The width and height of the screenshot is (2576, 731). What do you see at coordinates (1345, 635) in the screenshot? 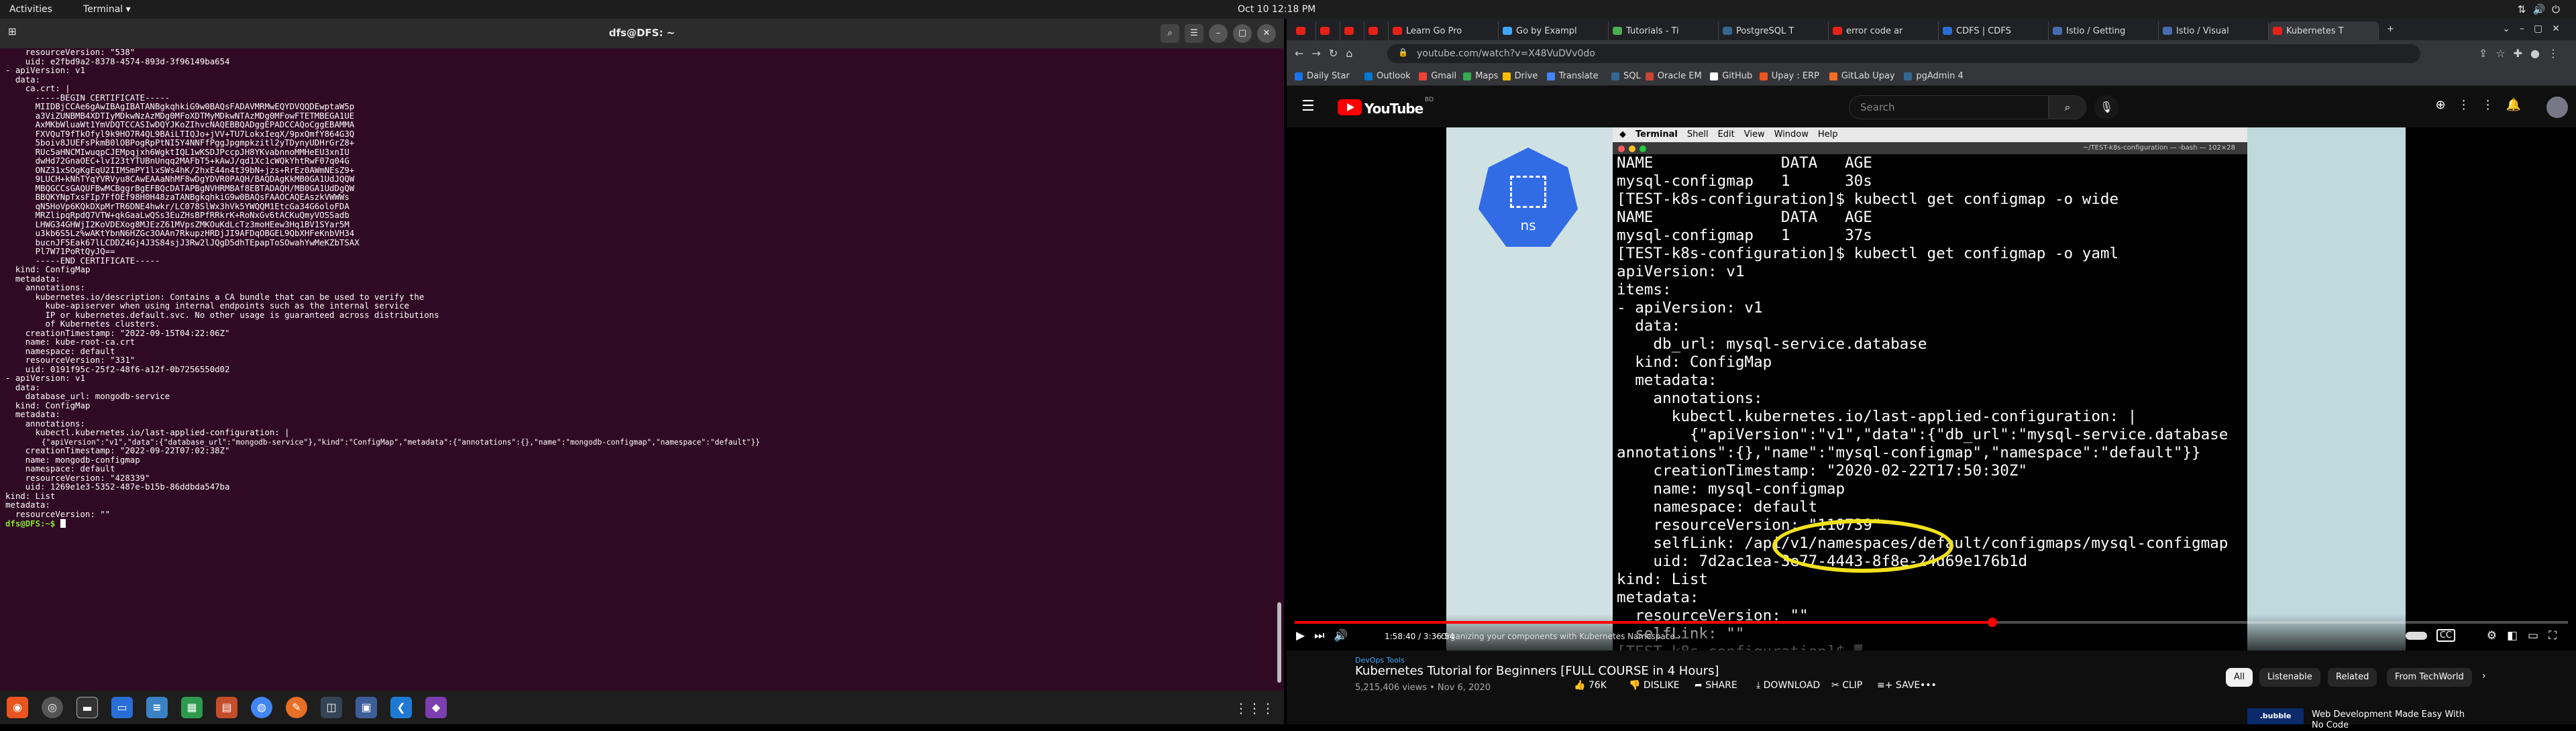
I see `volume-icon: 🔊` at bounding box center [1345, 635].